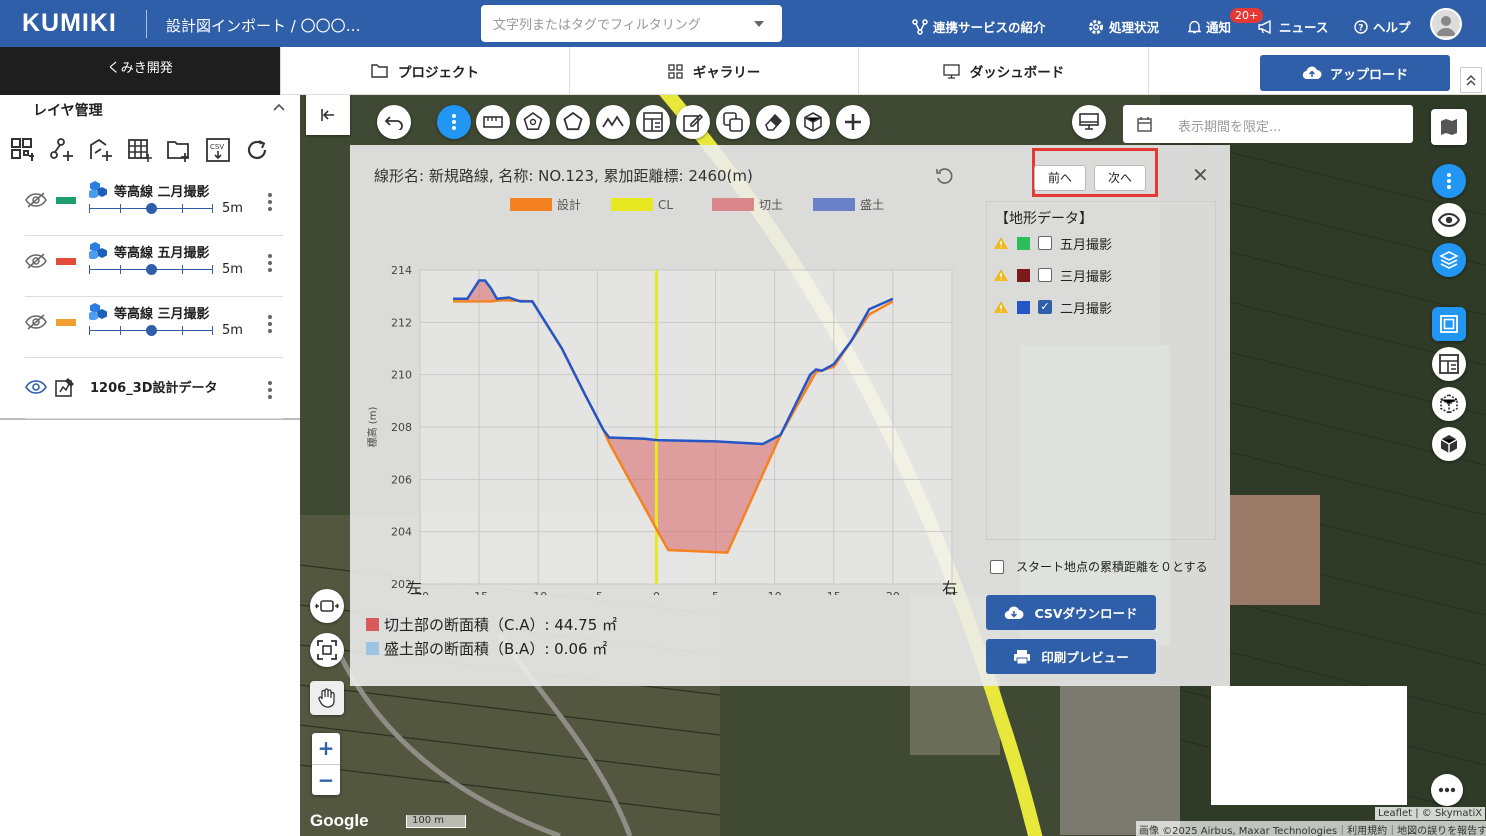 This screenshot has width=1486, height=836. Describe the element at coordinates (1449, 404) in the screenshot. I see `pointcloud-button` at that location.